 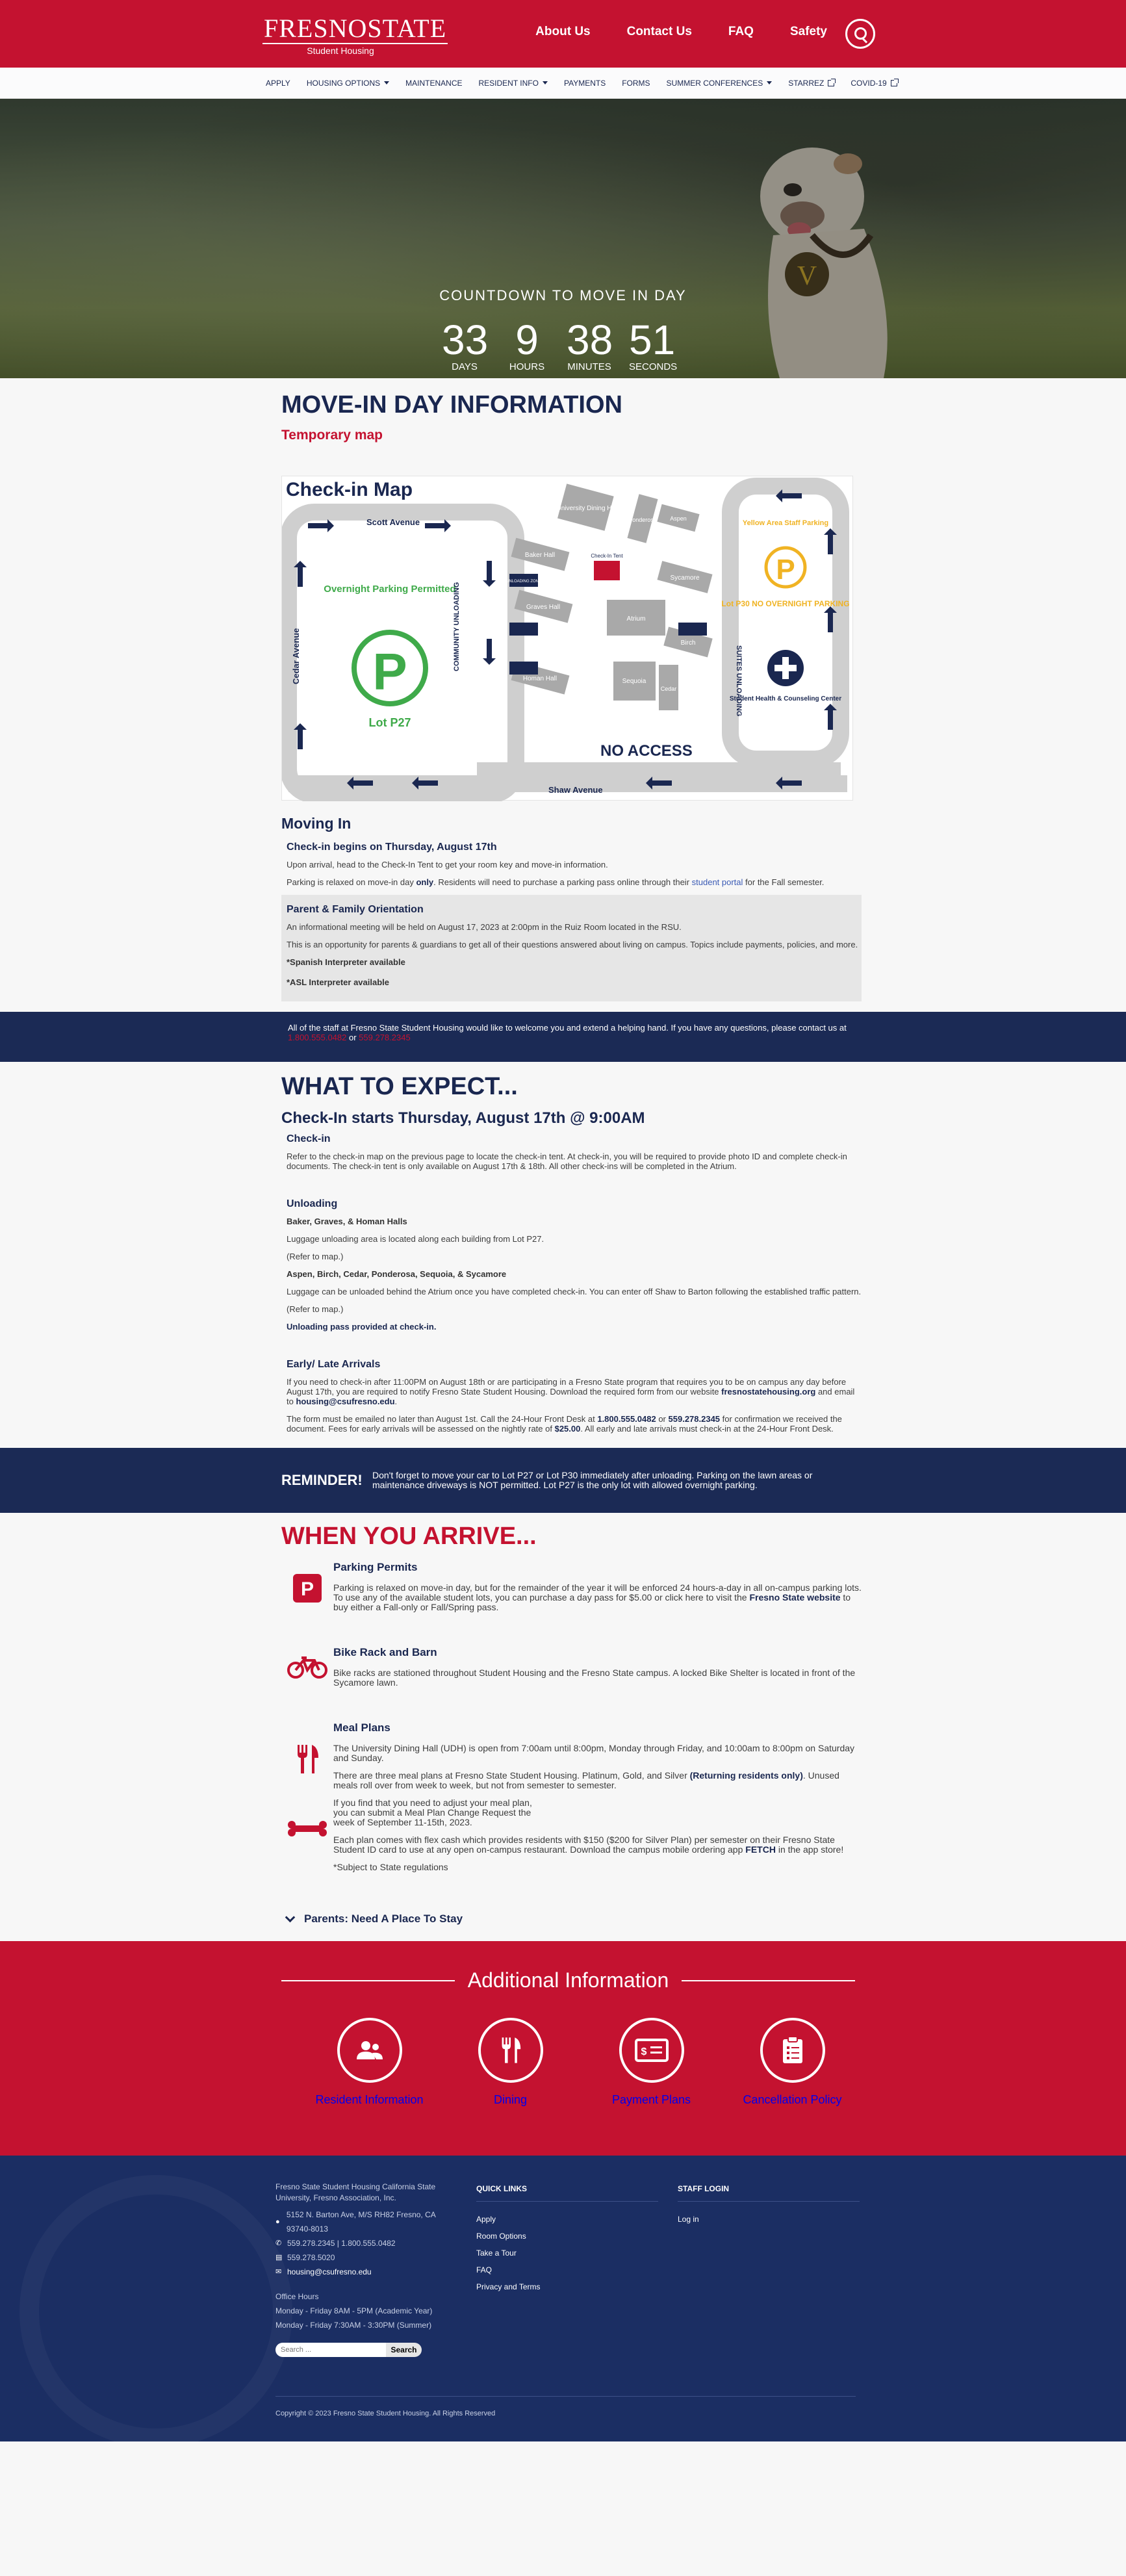 What do you see at coordinates (769, 2219) in the screenshot?
I see `staff-login-link: Log in` at bounding box center [769, 2219].